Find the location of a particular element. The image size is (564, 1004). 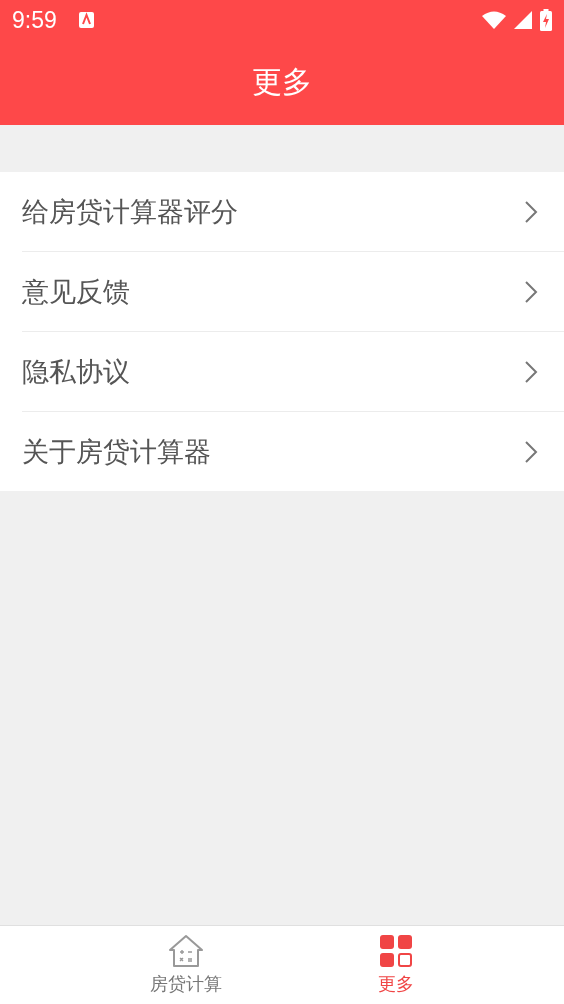

grid-icon is located at coordinates (396, 951).